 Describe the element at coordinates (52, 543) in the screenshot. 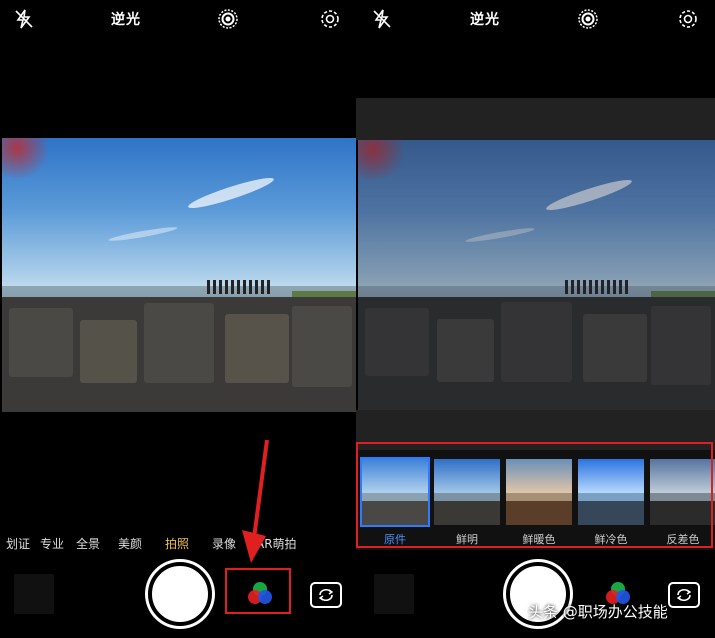

I see `mode-pro: 专业` at that location.